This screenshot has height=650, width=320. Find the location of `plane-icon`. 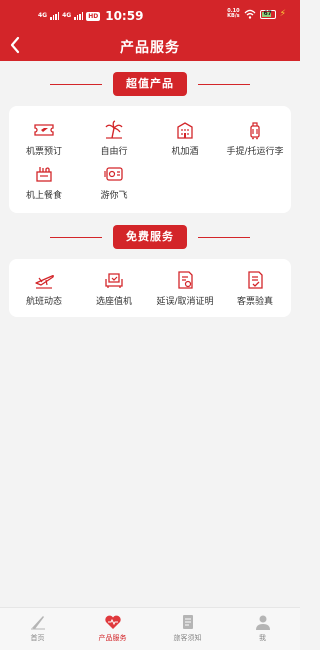

plane-icon is located at coordinates (44, 282).